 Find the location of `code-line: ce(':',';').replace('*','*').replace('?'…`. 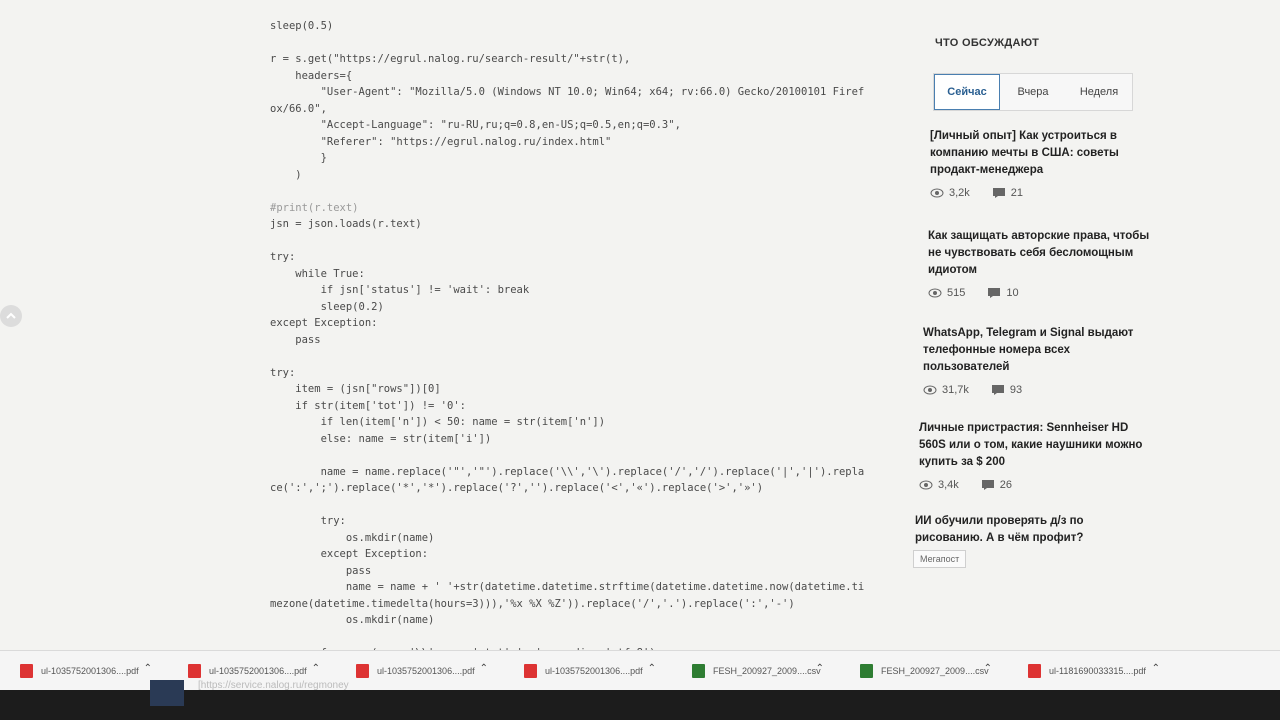

code-line: ce(':',';').replace('*','*').replace('?'… is located at coordinates (517, 488).